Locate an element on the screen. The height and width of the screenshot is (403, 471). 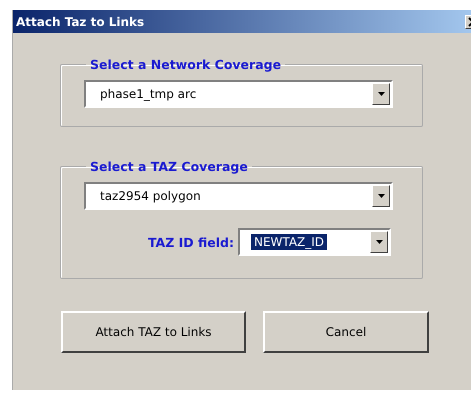
group-legend: Select a Network Coverage is located at coordinates (186, 64).